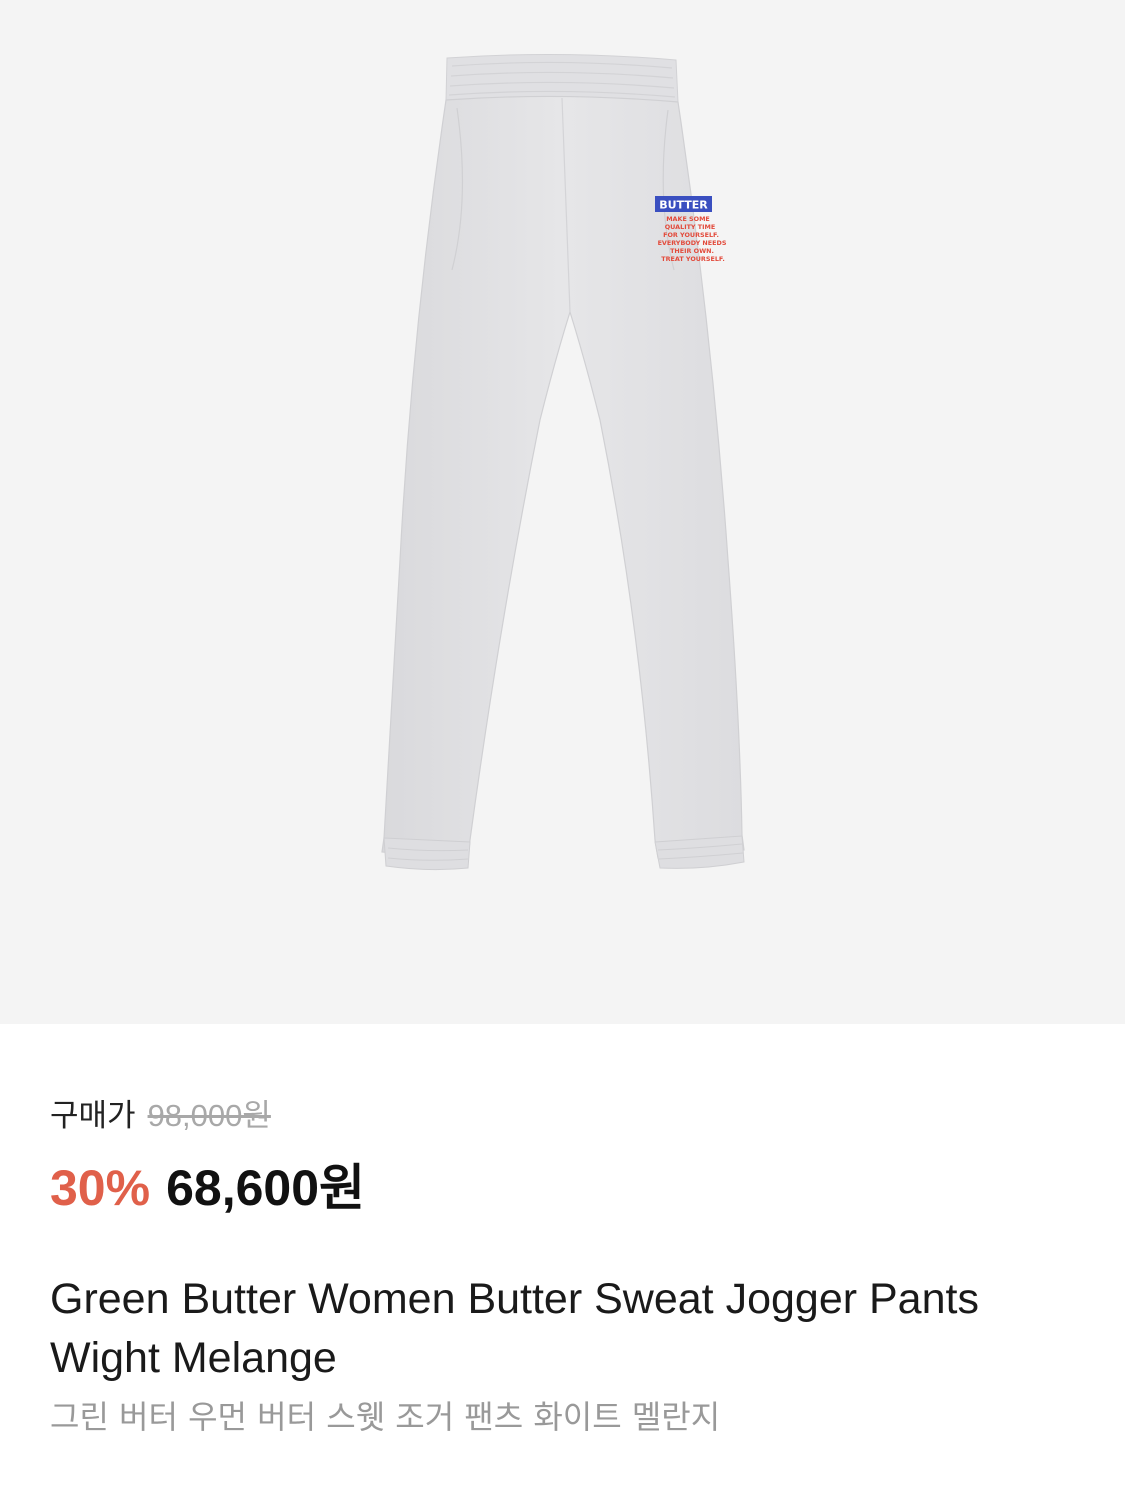 This screenshot has height=1501, width=1125. Describe the element at coordinates (692, 251) in the screenshot. I see `print-line: THEIR OWN.` at that location.